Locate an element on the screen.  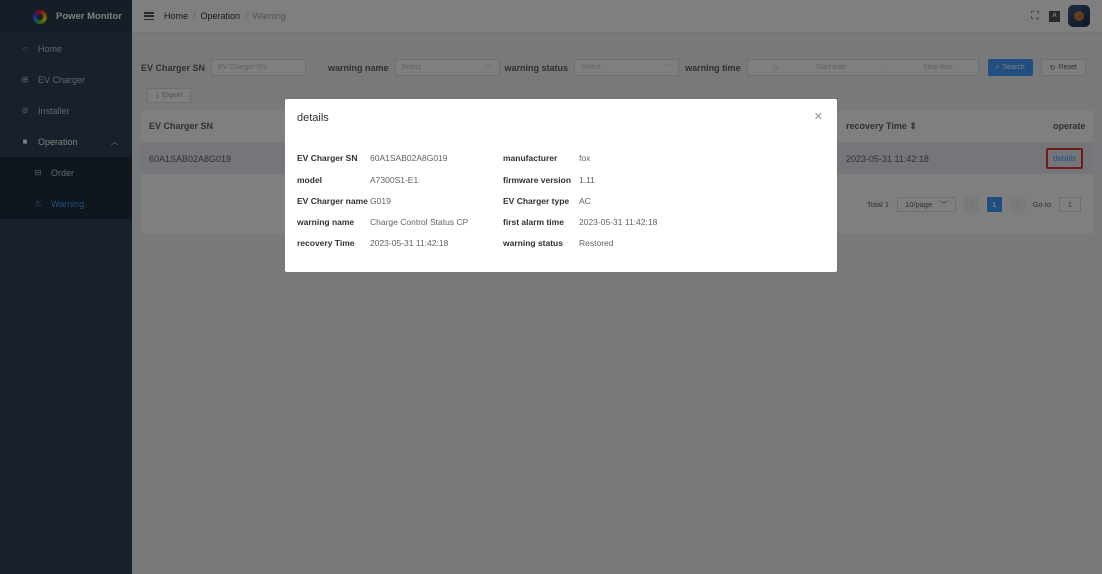
field-label: EV Charger type is located at coordinates (536, 201).